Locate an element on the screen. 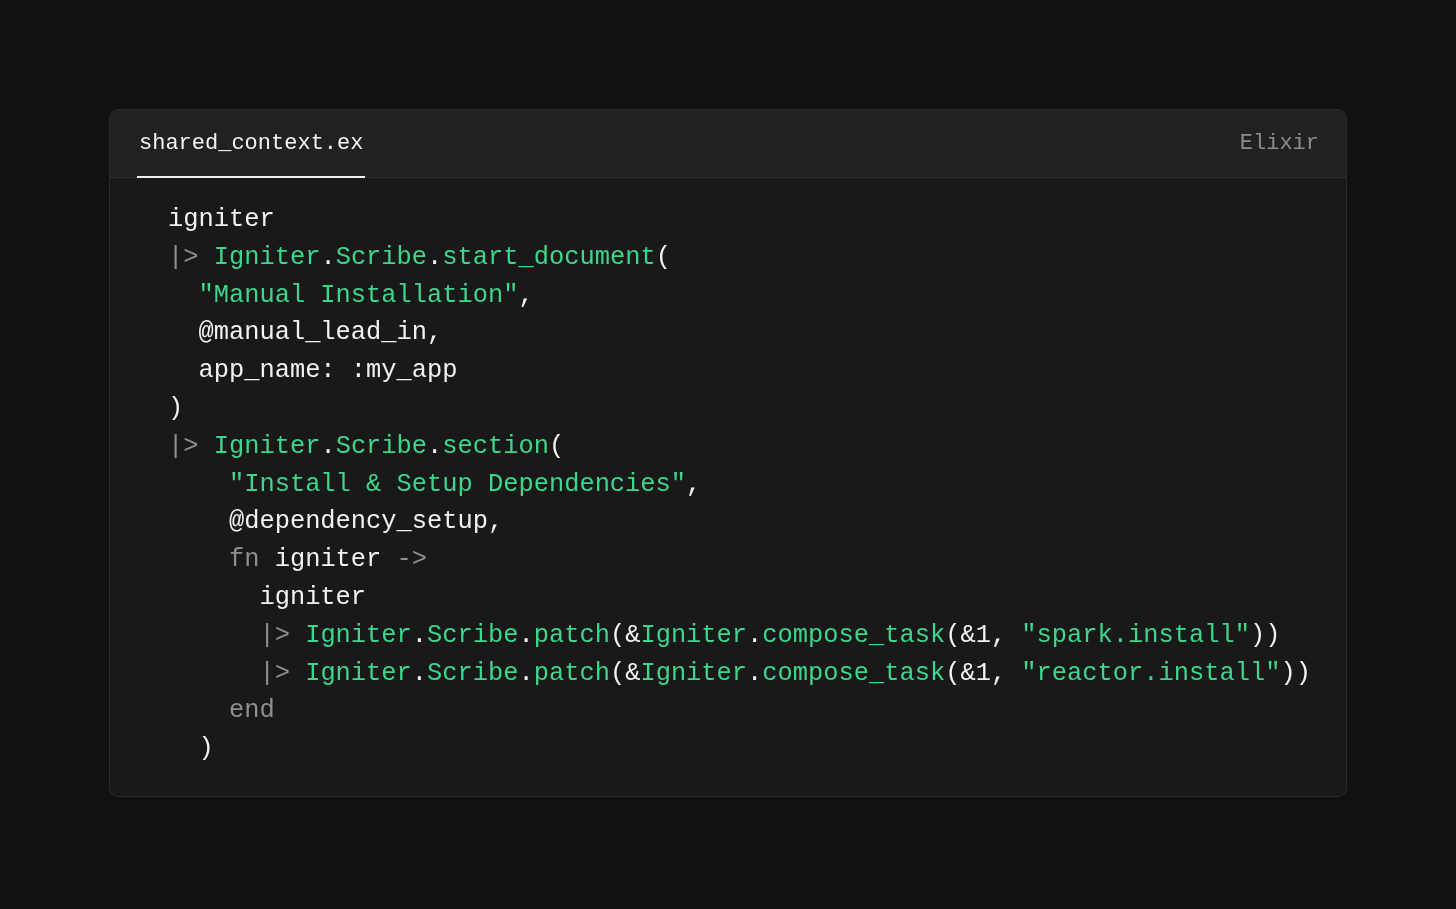 The height and width of the screenshot is (909, 1456). code-line: "Manual Installation", is located at coordinates (365, 295).